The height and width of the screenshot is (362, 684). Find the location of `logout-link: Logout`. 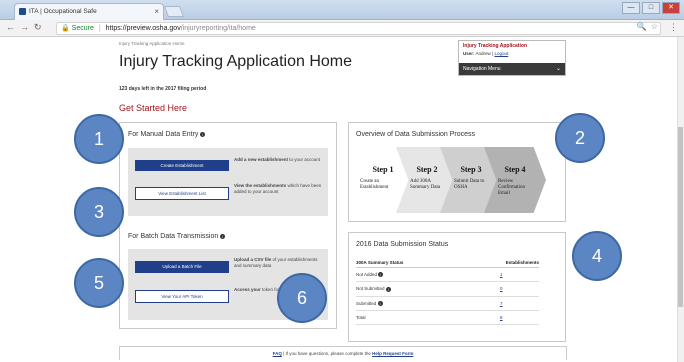

logout-link: Logout is located at coordinates (501, 53).